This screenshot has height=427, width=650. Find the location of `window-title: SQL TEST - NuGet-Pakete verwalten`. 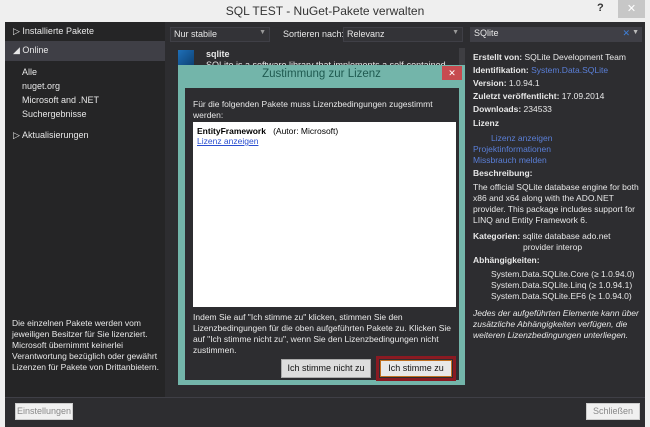

window-title: SQL TEST - NuGet-Pakete verwalten is located at coordinates (325, 11).